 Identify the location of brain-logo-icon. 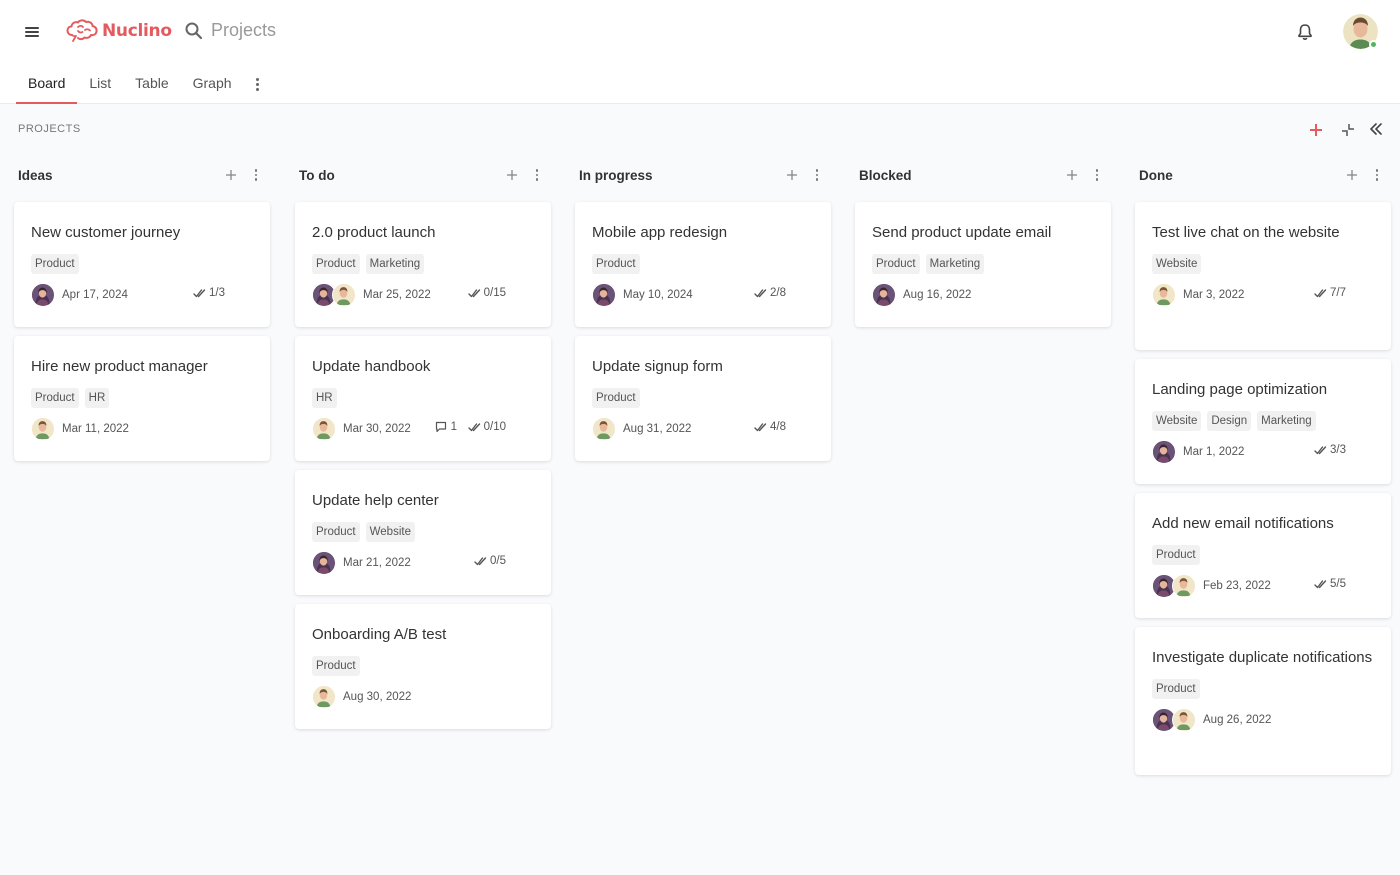
(82, 30).